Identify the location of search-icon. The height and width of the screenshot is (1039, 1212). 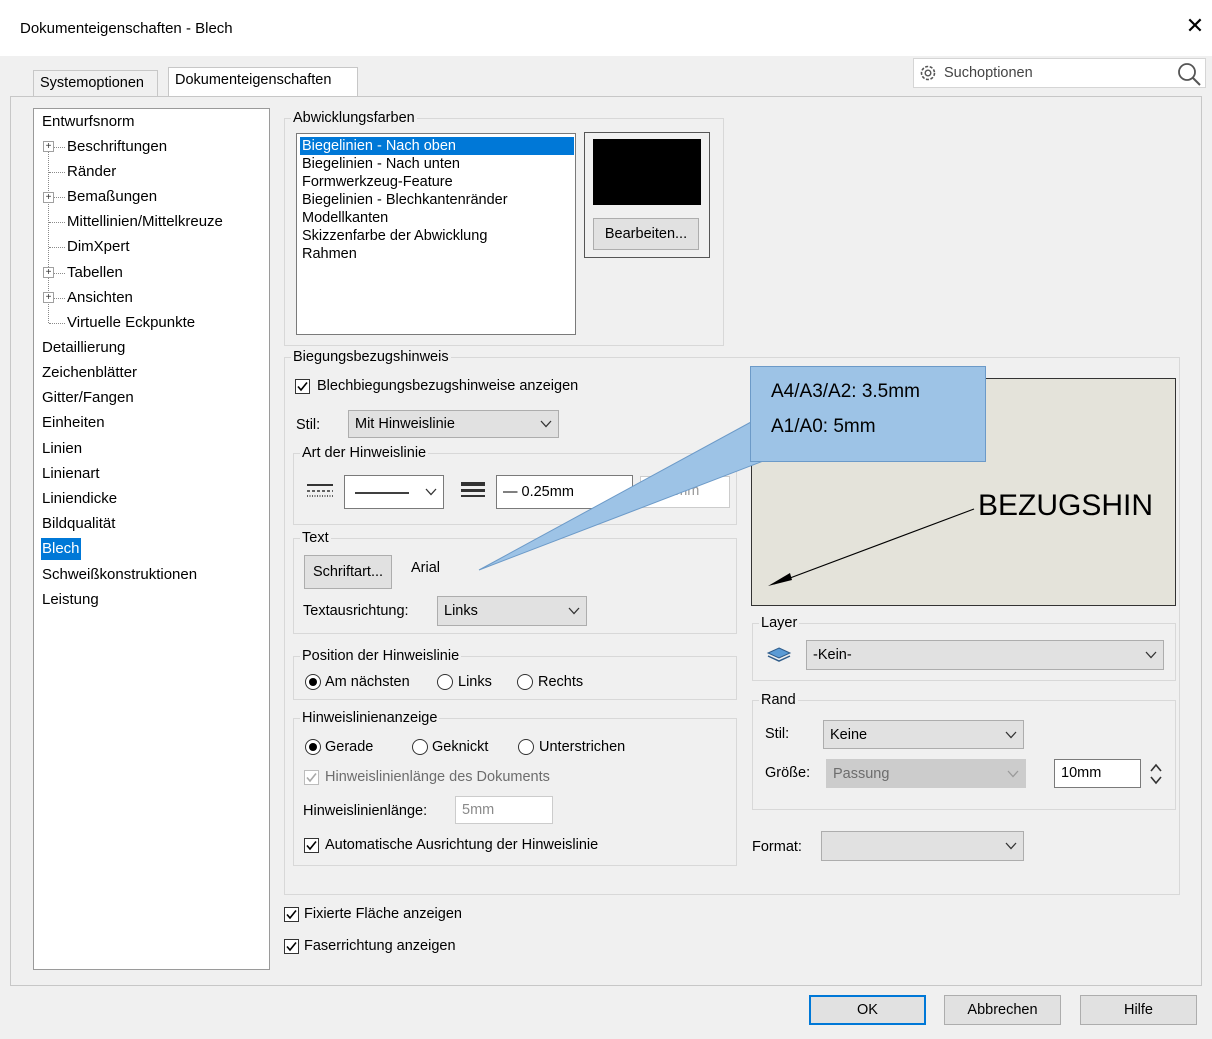
(1189, 74).